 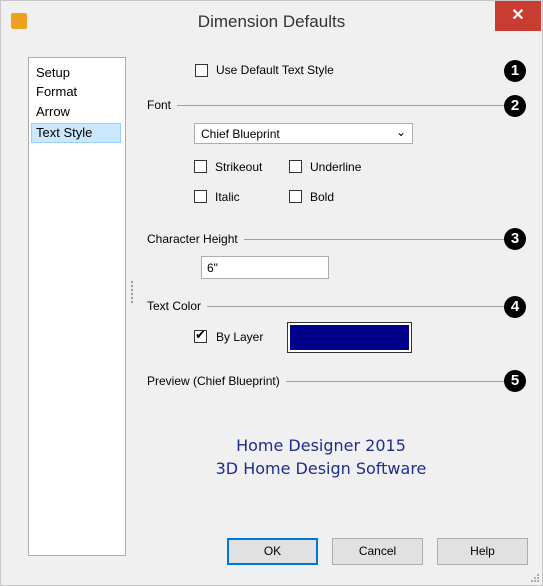 What do you see at coordinates (78, 73) in the screenshot?
I see `nav-item-setup: Setup` at bounding box center [78, 73].